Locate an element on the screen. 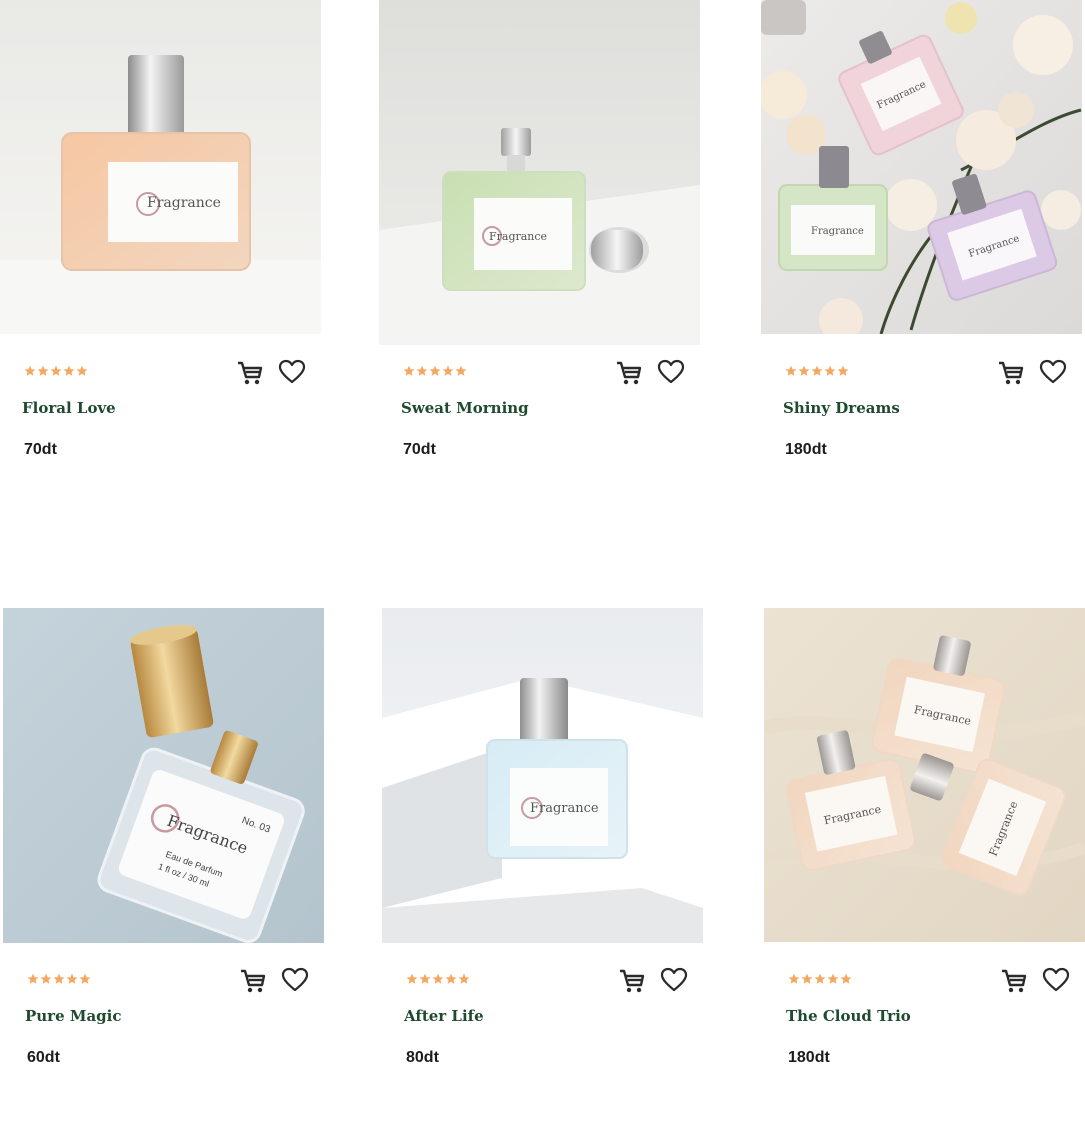 The image size is (1085, 1122). product-name: Floral Love is located at coordinates (69, 408).